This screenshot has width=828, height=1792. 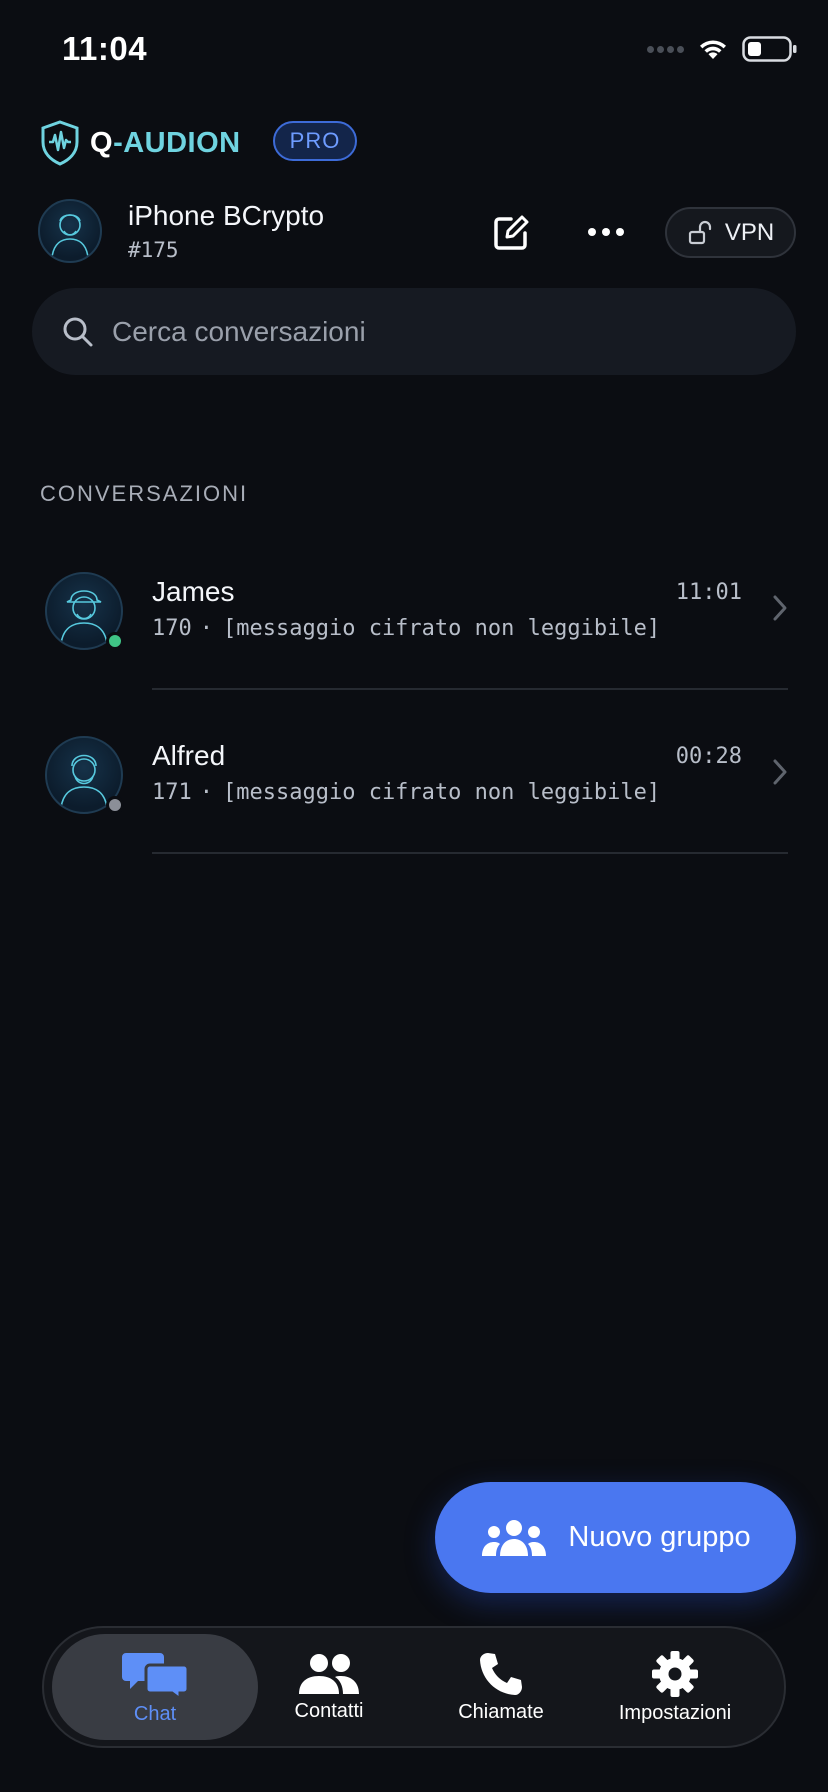 I want to click on profile-name: iPhone BCrypto, so click(x=226, y=215).